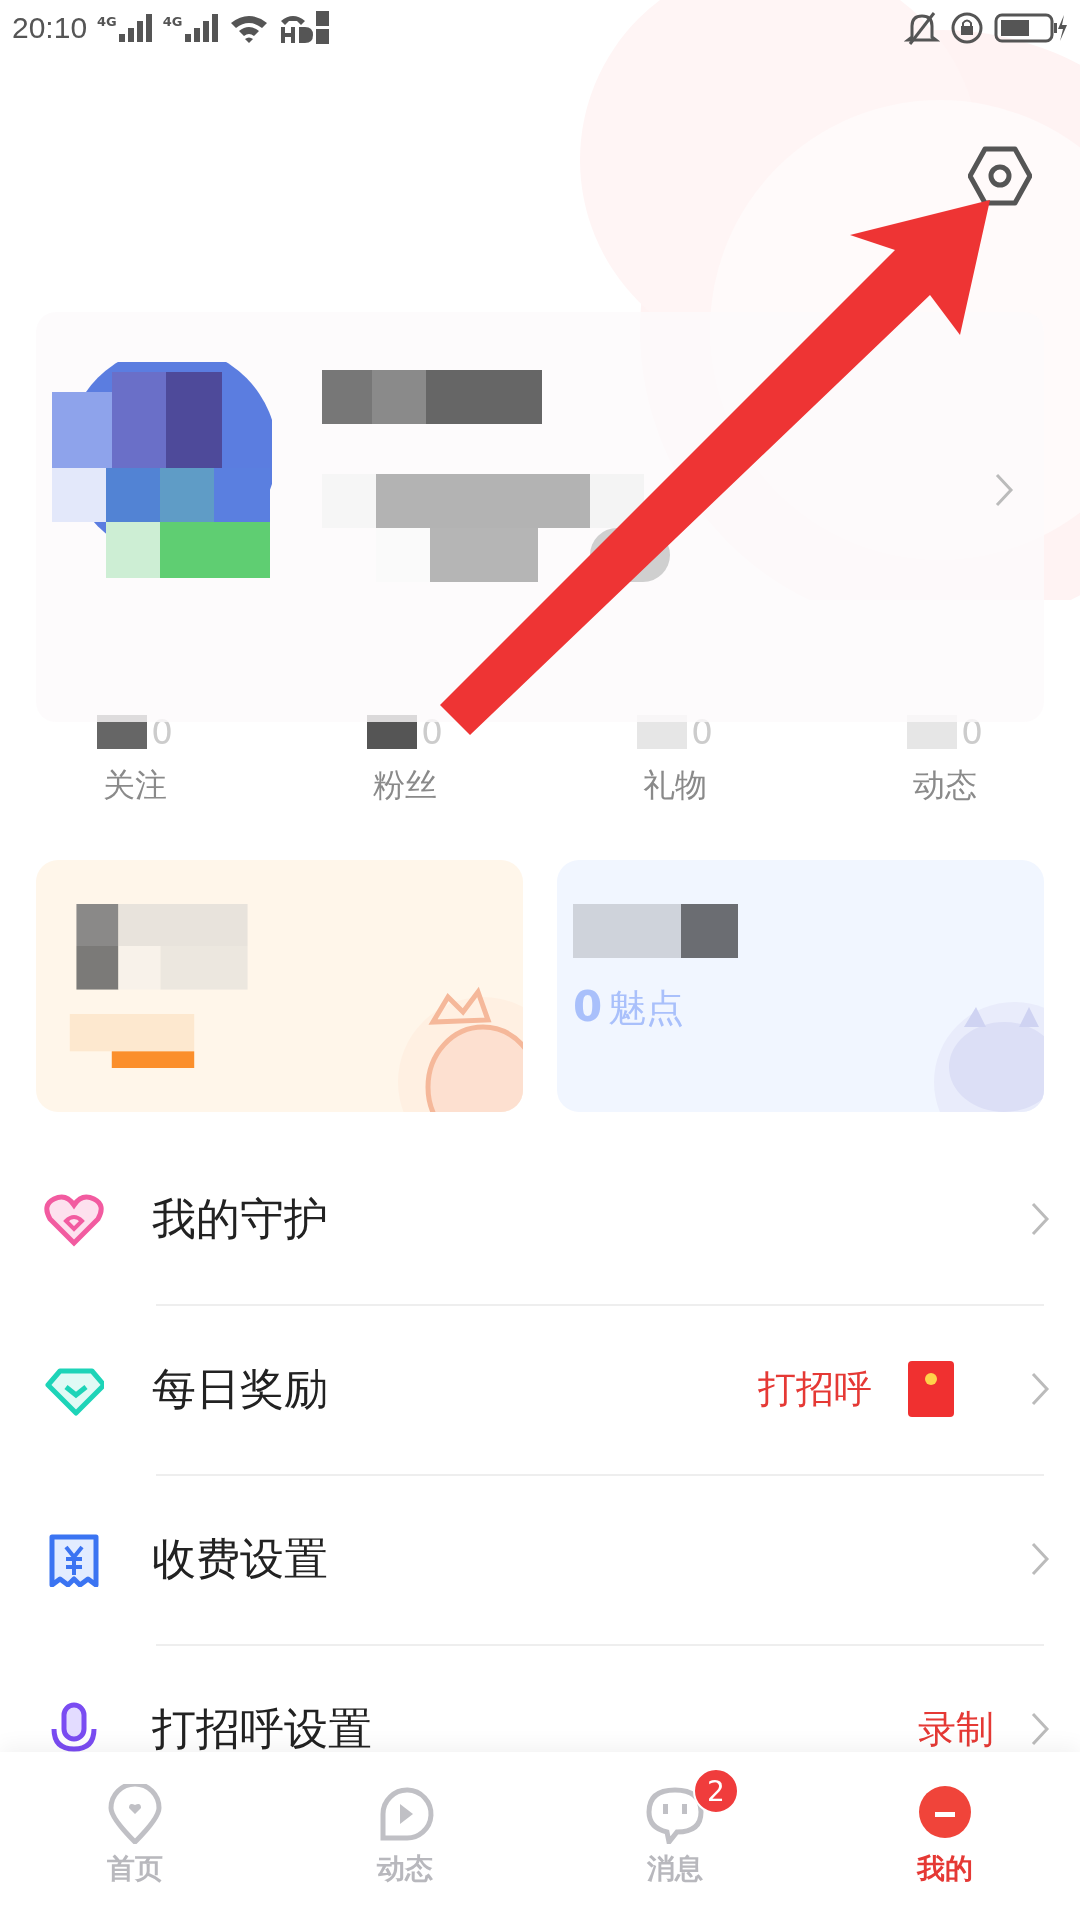 The height and width of the screenshot is (1920, 1080). What do you see at coordinates (646, 1008) in the screenshot?
I see `earnings-unit: 魅点` at bounding box center [646, 1008].